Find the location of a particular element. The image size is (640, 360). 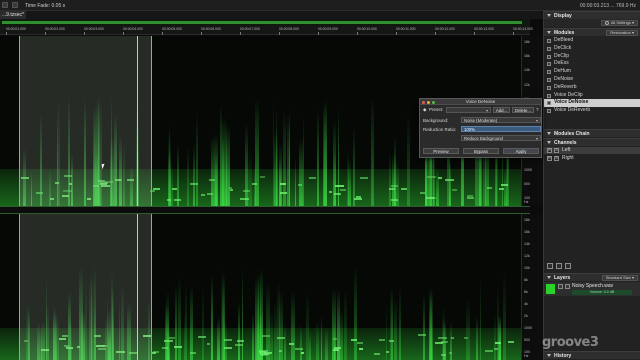

frequency-unit: Hz is located at coordinates (526, 202).